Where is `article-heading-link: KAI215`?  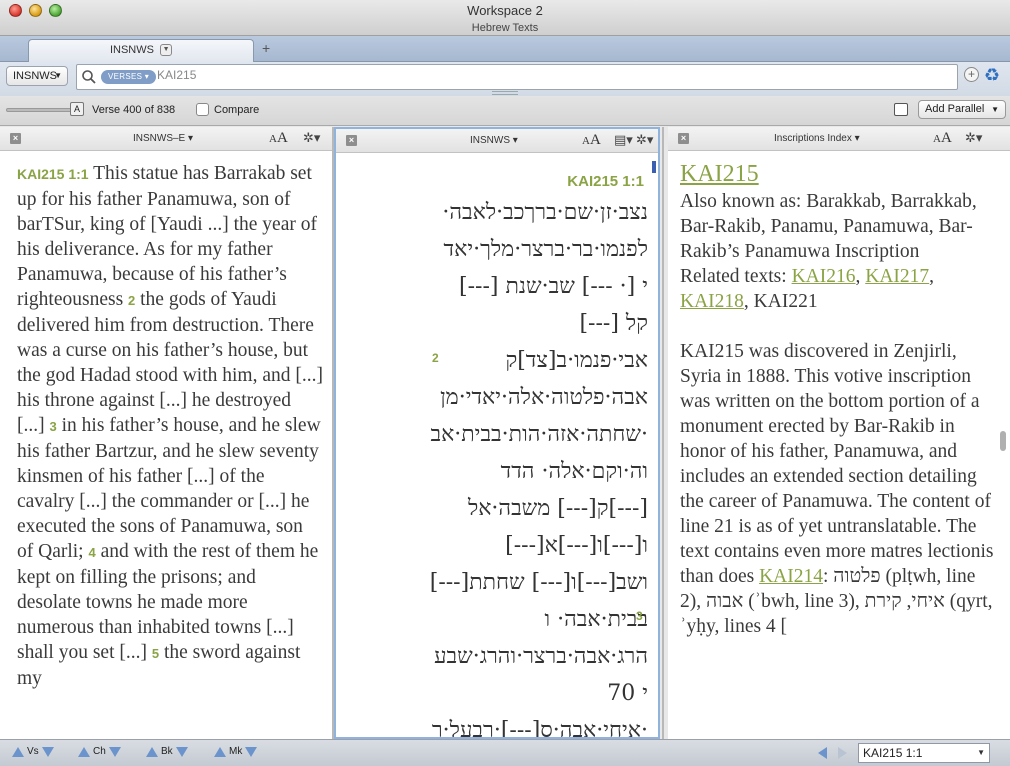
article-heading-link: KAI215 is located at coordinates (839, 174).